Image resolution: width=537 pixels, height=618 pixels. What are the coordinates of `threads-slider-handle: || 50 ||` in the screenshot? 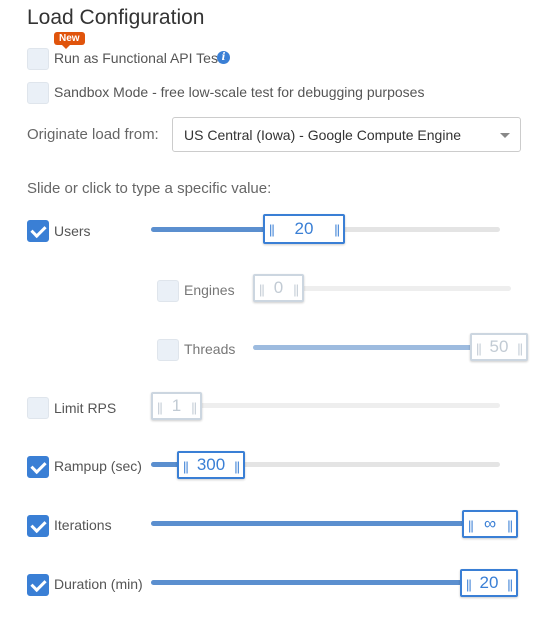 It's located at (499, 347).